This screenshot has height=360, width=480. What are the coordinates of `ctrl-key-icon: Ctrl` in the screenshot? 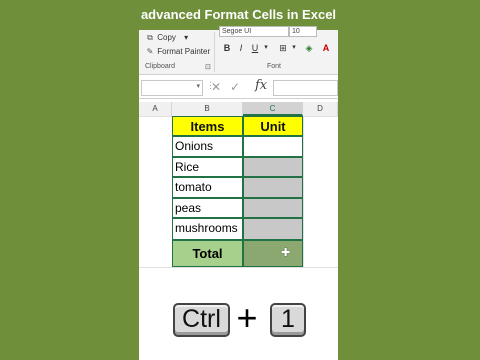 It's located at (201, 320).